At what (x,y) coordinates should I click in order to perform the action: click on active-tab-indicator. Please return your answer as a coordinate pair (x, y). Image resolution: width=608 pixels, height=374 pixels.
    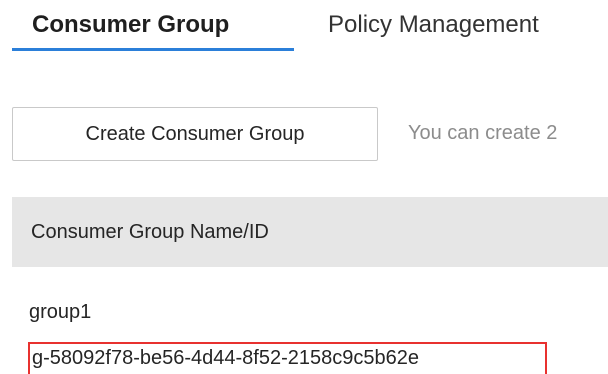
    Looking at the image, I should click on (153, 49).